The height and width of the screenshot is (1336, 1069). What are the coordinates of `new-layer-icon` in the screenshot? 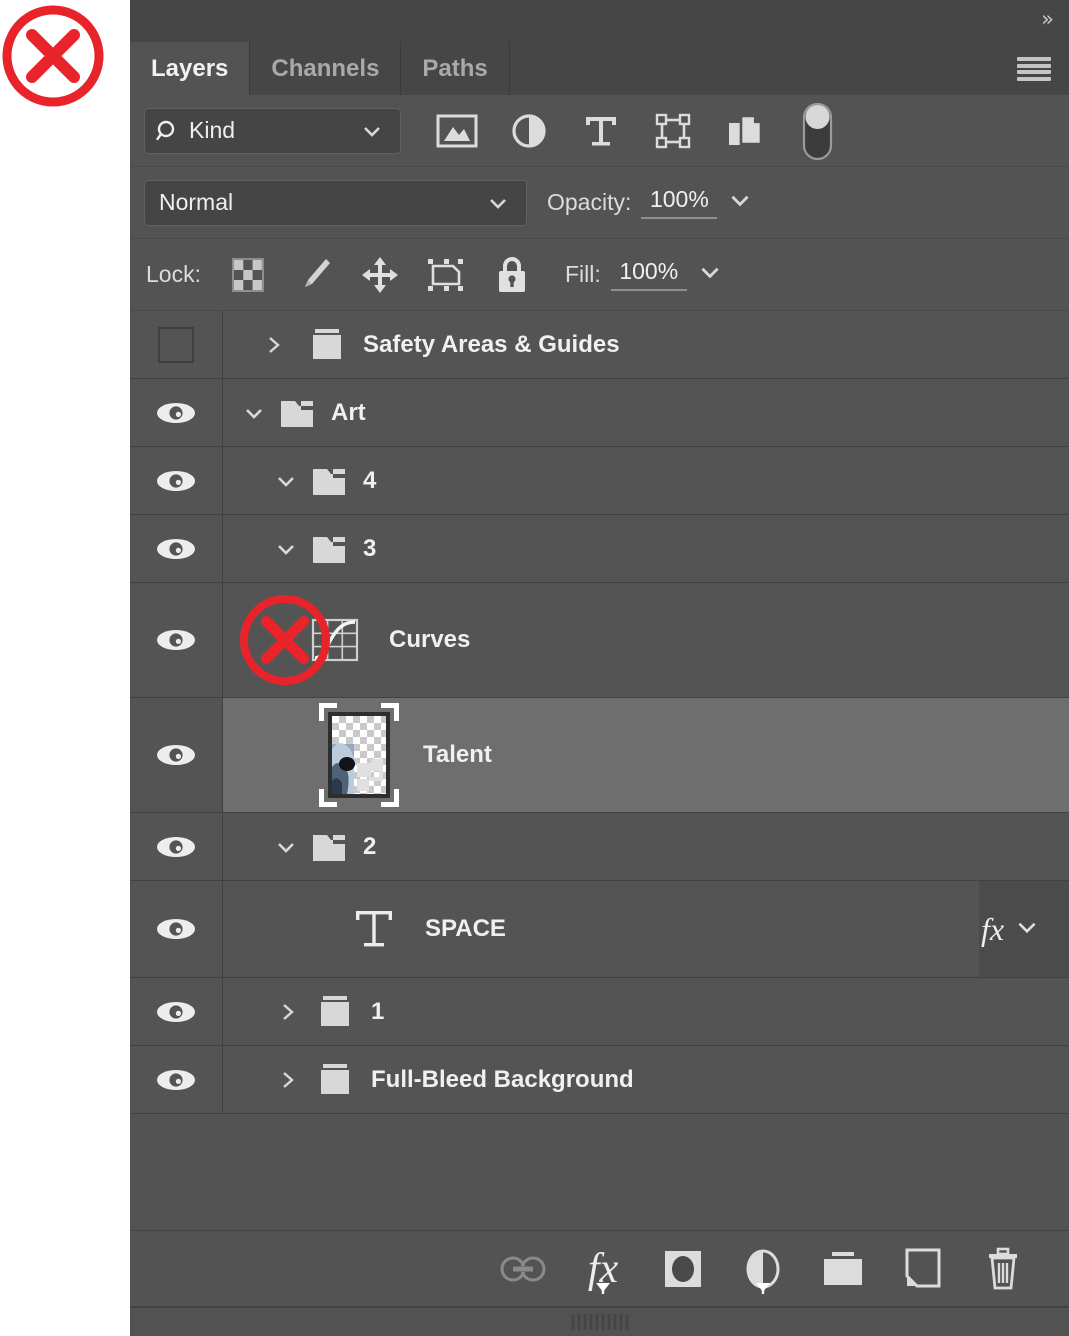 It's located at (923, 1267).